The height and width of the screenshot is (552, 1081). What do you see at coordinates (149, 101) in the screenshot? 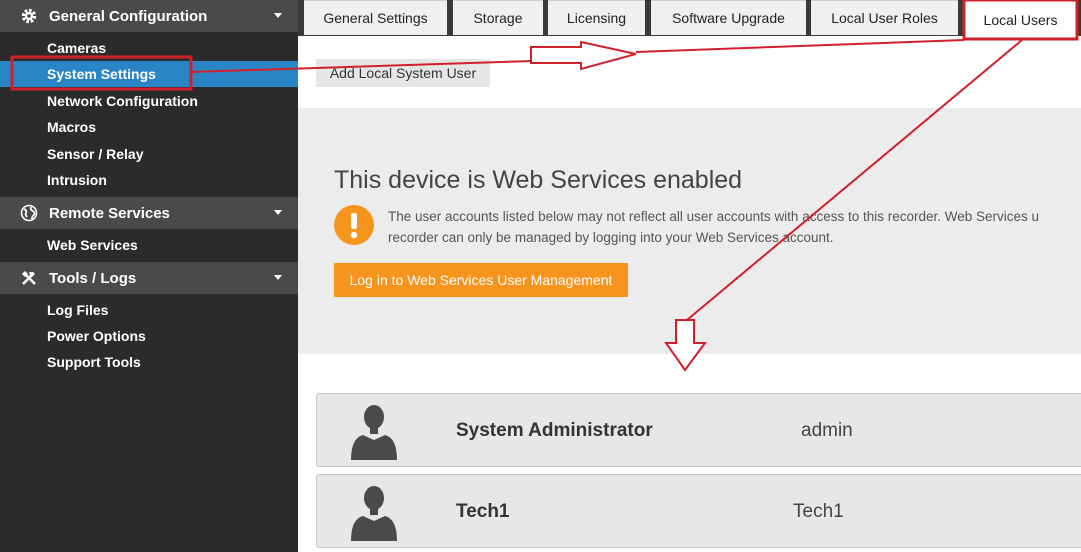
I see `sidebar-item-network-configuration: Network Configuration` at bounding box center [149, 101].